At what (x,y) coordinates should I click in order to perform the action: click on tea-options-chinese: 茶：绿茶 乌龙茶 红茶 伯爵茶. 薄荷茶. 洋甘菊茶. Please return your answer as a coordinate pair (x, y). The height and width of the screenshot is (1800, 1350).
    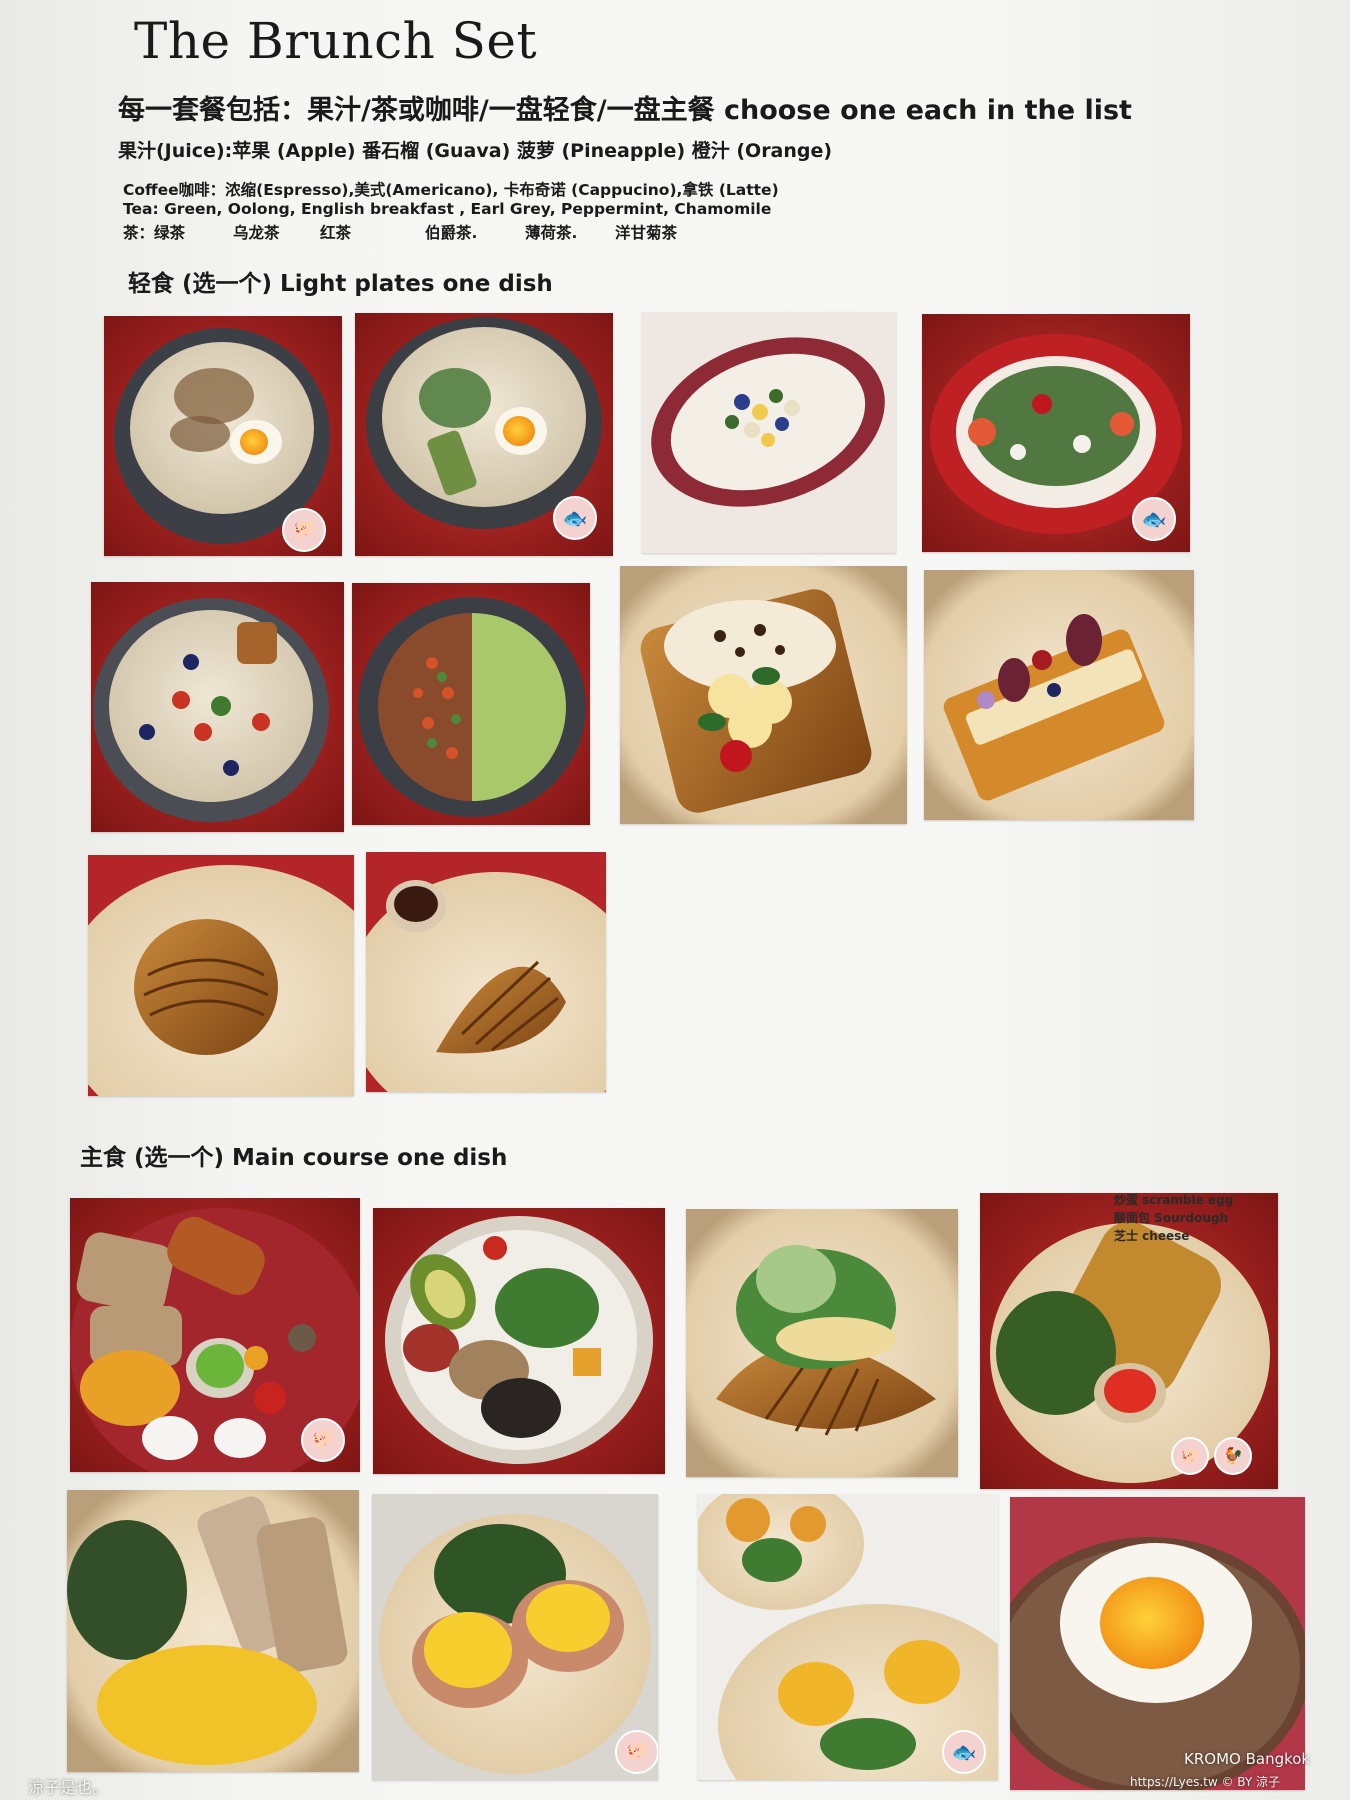
    Looking at the image, I should click on (443, 231).